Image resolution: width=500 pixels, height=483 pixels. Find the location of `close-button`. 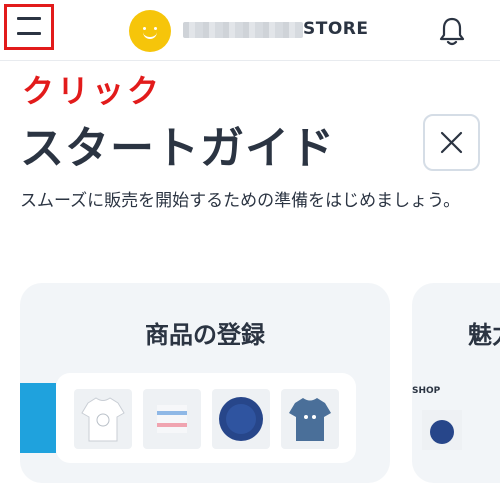

close-button is located at coordinates (451, 142).